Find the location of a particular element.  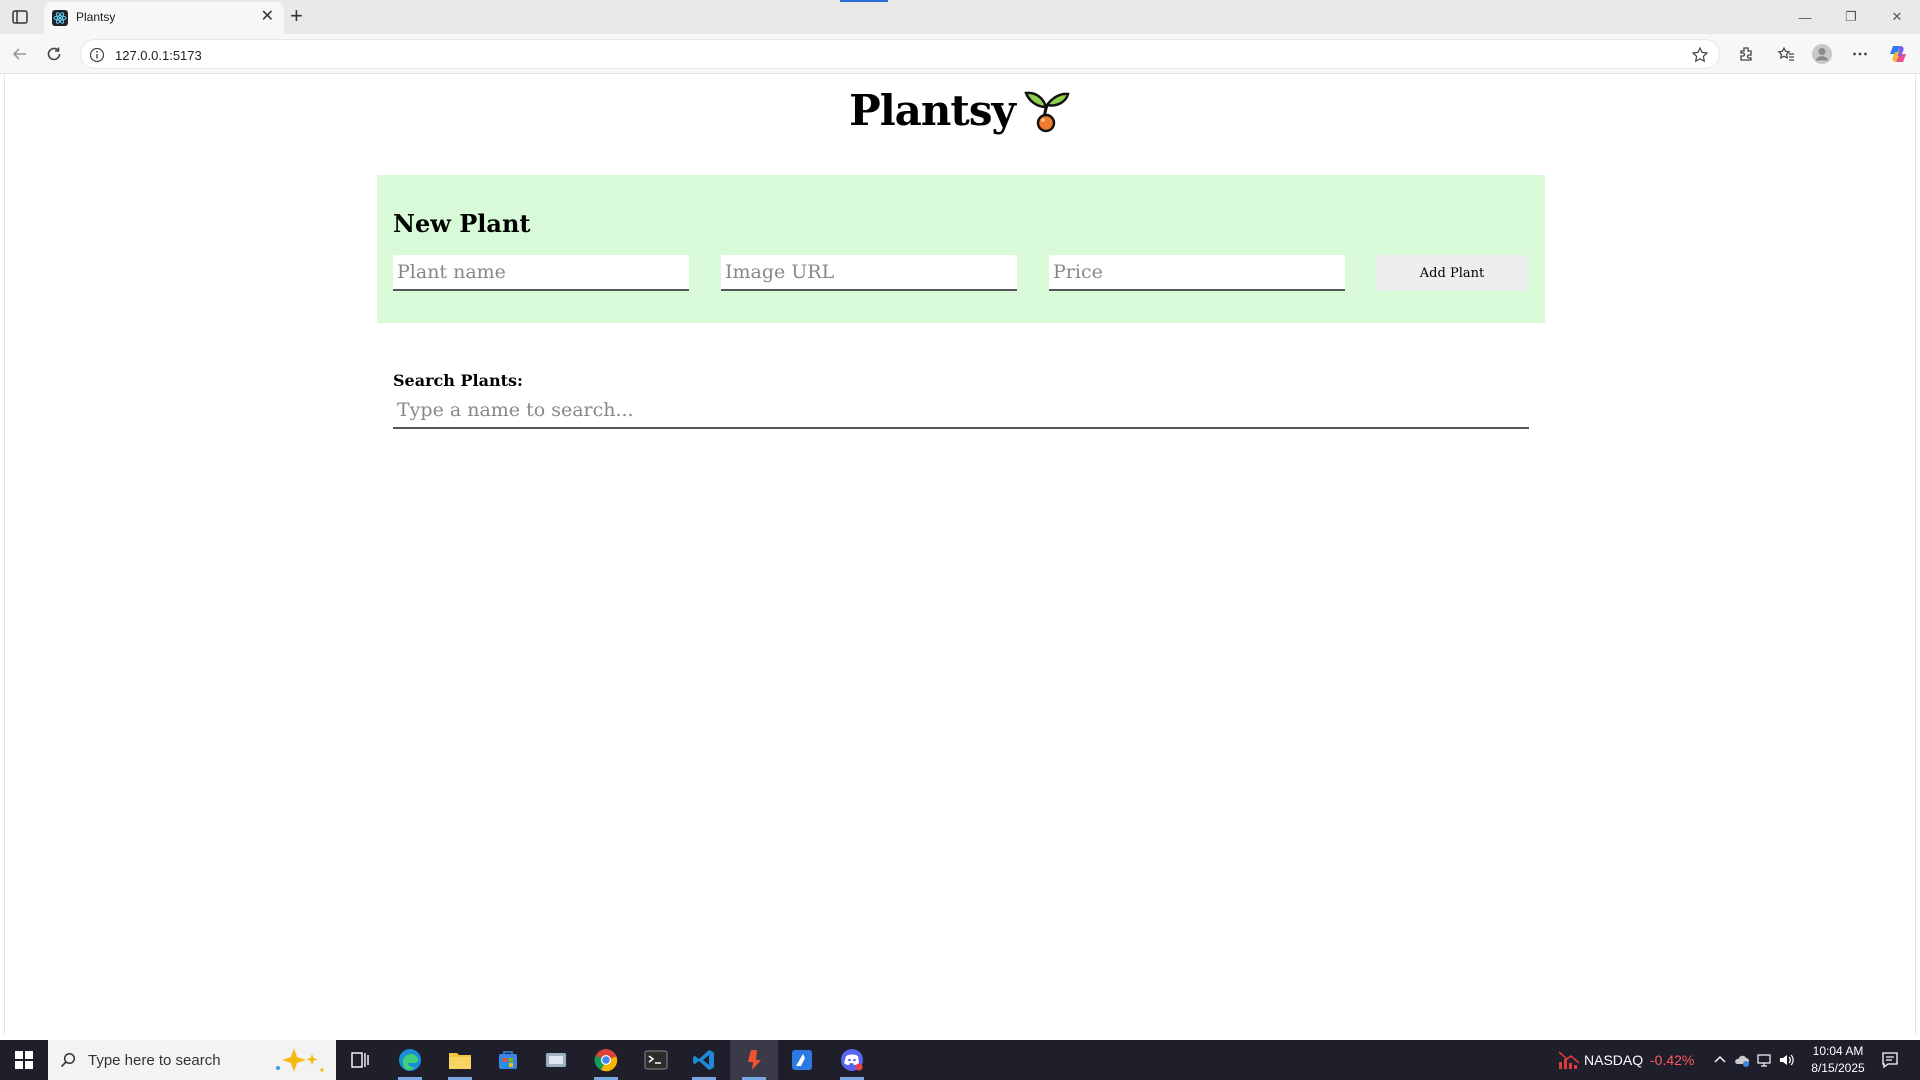

file-explorer-icon is located at coordinates (460, 1060).